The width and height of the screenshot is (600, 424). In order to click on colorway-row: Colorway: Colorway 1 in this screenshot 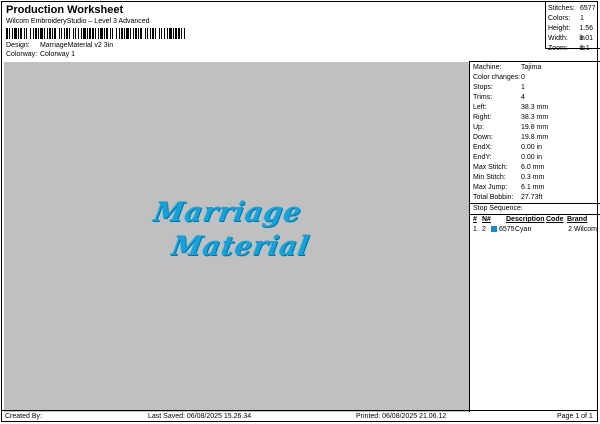, I will do `click(40, 54)`.